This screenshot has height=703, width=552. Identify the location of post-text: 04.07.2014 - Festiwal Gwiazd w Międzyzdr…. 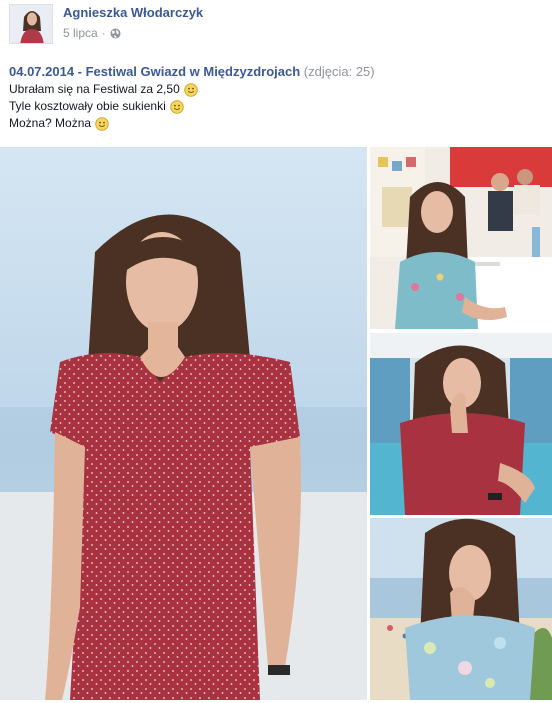
(276, 97).